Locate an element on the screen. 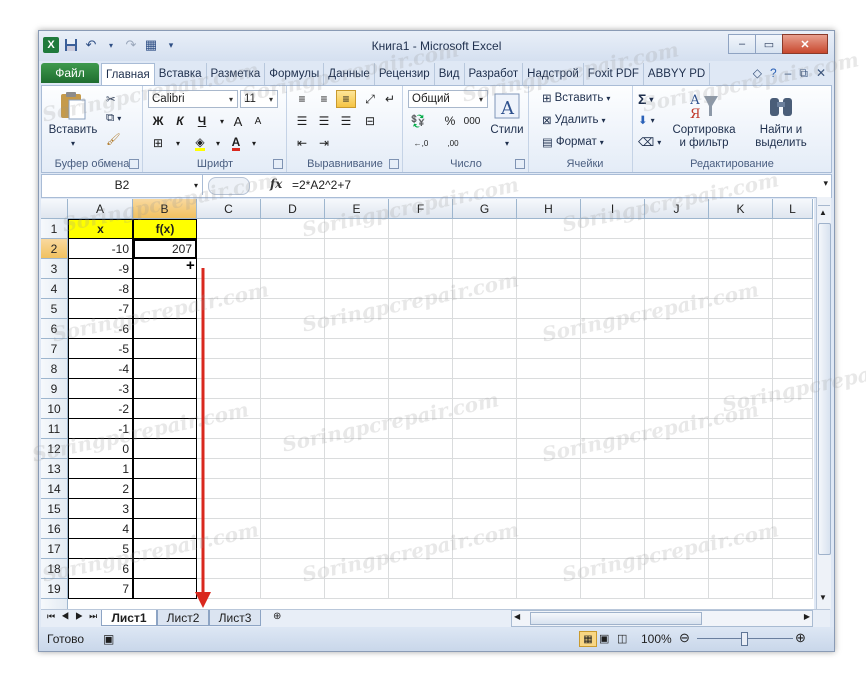 The width and height of the screenshot is (866, 685). cell-a17: 5 is located at coordinates (100, 549).